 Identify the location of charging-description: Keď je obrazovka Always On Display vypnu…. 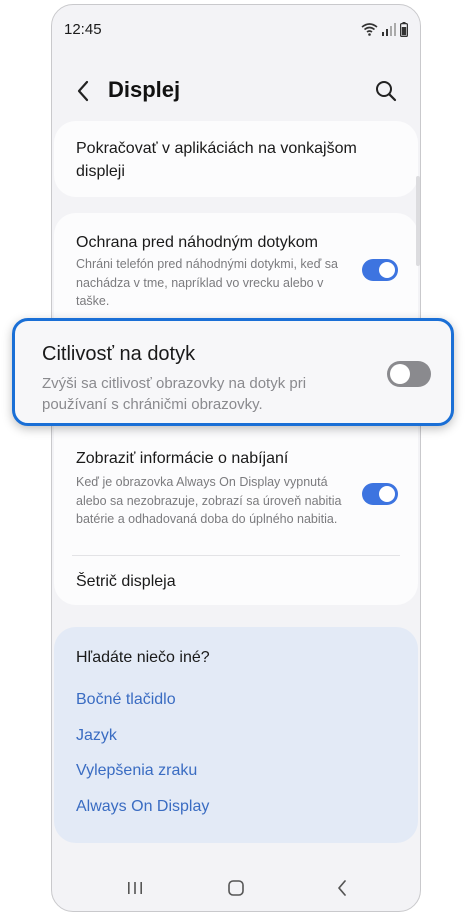
(209, 500).